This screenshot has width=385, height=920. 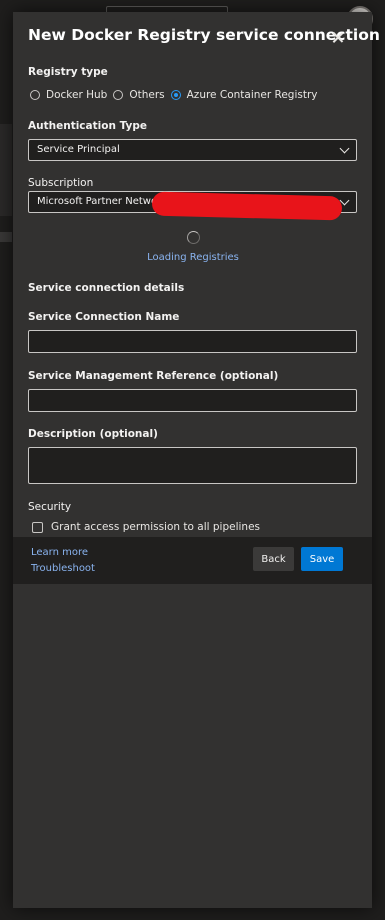 I want to click on dialog-footer: Learn more Troubleshoot Back Save, so click(x=192, y=560).